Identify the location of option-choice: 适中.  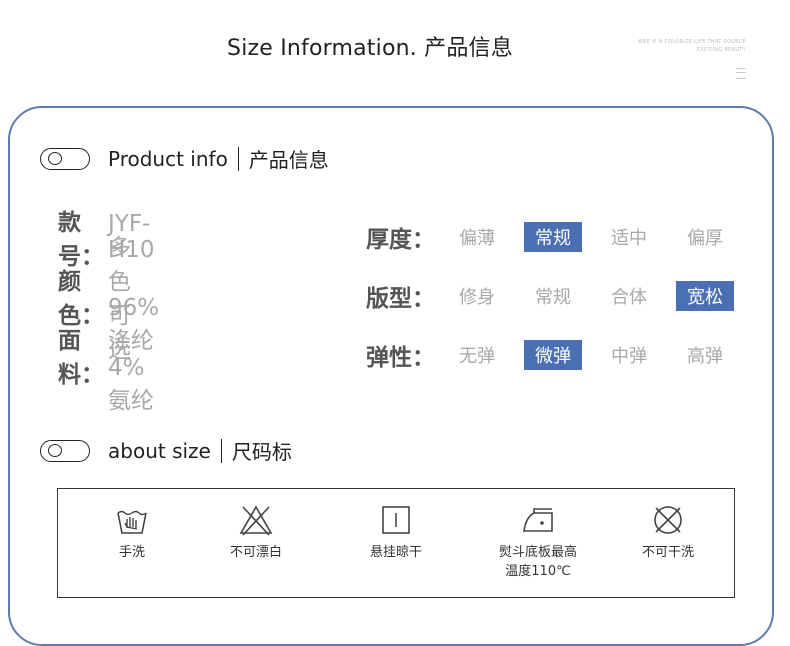
(629, 238).